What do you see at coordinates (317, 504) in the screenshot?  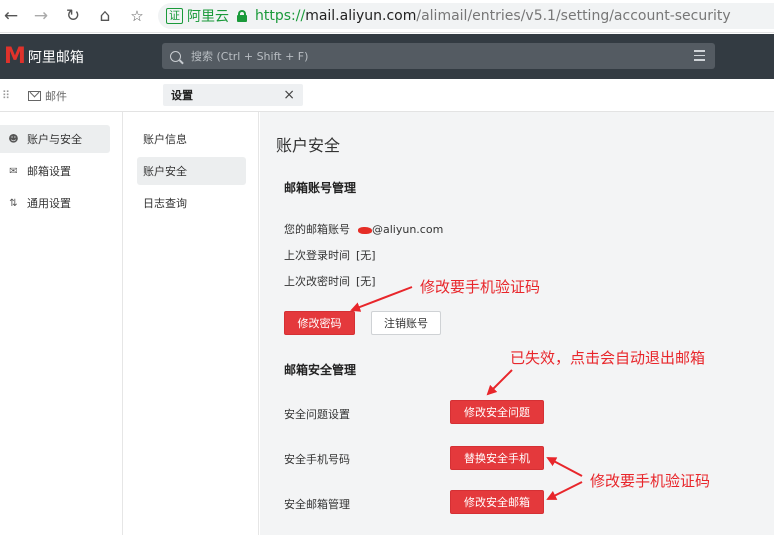 I see `security-email-label: 安全邮箱管理` at bounding box center [317, 504].